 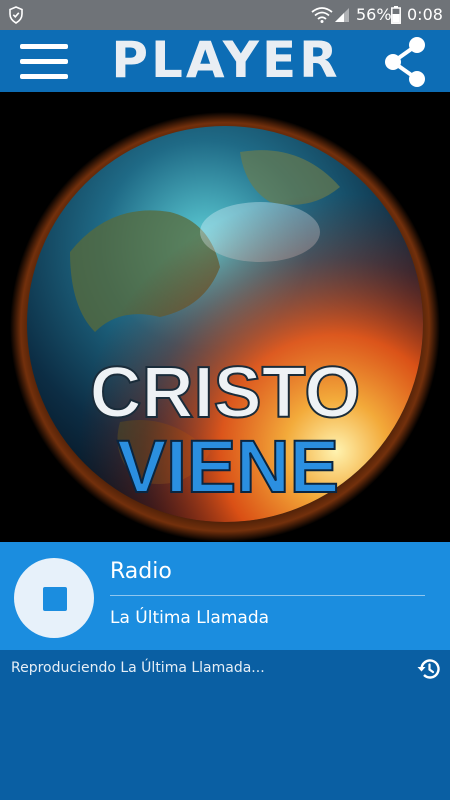 What do you see at coordinates (342, 15) in the screenshot?
I see `signal-icon` at bounding box center [342, 15].